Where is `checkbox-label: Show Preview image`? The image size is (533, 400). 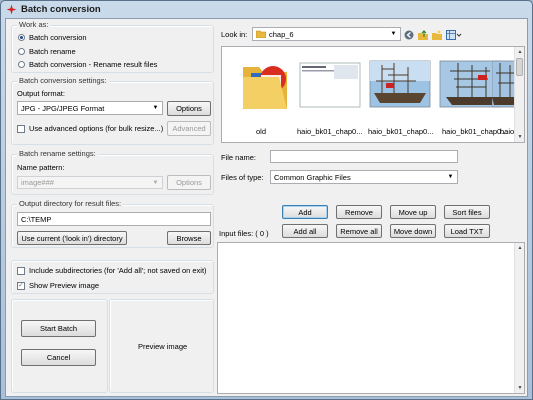
checkbox-label: Show Preview image is located at coordinates (64, 285).